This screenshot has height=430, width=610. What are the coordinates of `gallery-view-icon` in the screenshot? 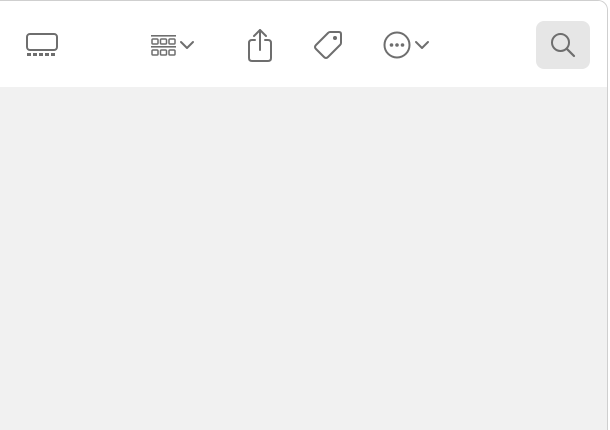 It's located at (42, 44).